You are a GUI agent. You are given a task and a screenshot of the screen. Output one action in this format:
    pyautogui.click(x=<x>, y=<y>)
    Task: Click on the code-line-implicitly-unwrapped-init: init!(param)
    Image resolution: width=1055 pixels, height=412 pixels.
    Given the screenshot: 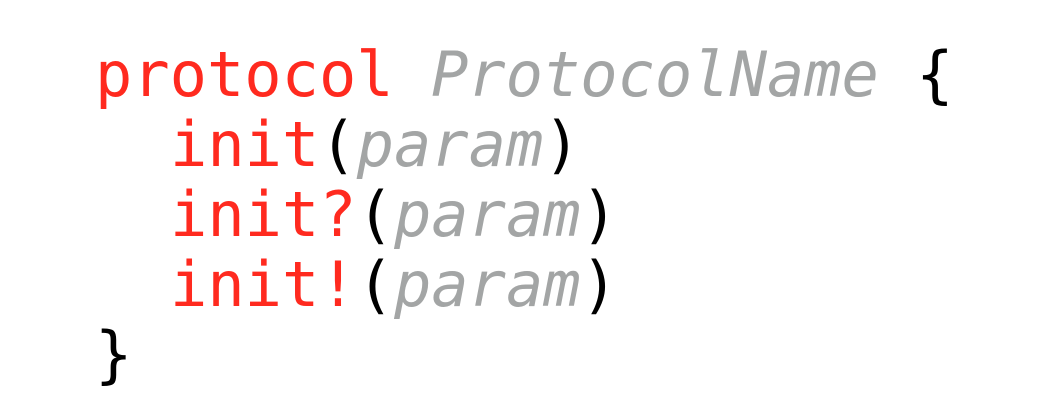 What is the action you would take?
    pyautogui.click(x=524, y=285)
    